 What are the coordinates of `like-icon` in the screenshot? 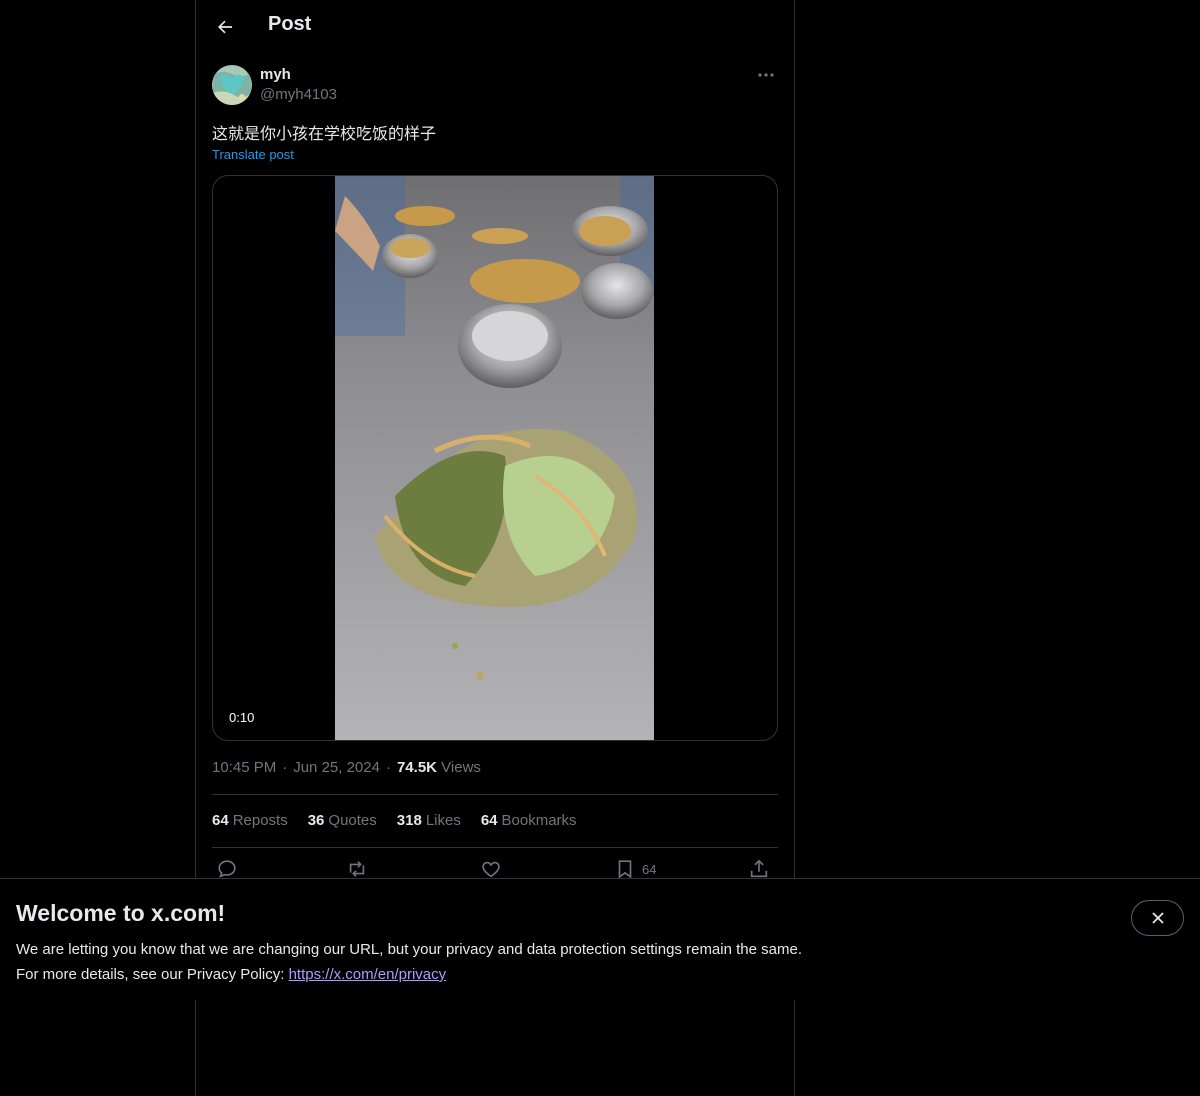 It's located at (491, 869).